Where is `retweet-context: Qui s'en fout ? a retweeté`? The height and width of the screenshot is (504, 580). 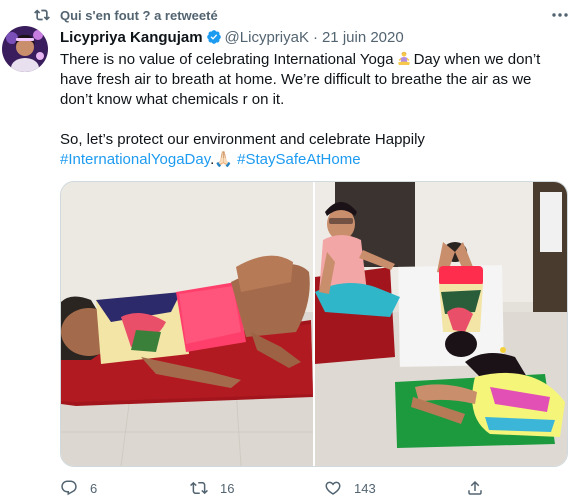
retweet-context: Qui s'en fout ? a retweeté is located at coordinates (126, 15).